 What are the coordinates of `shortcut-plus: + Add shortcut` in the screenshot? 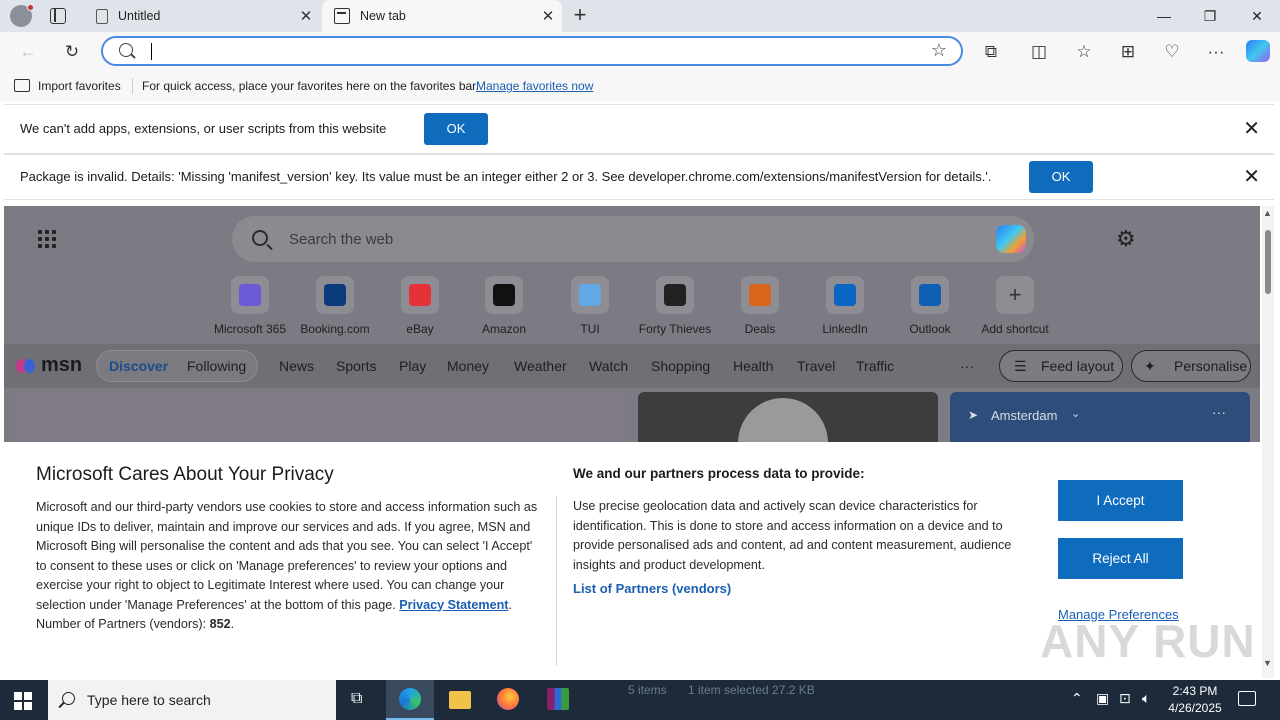 It's located at (1015, 306).